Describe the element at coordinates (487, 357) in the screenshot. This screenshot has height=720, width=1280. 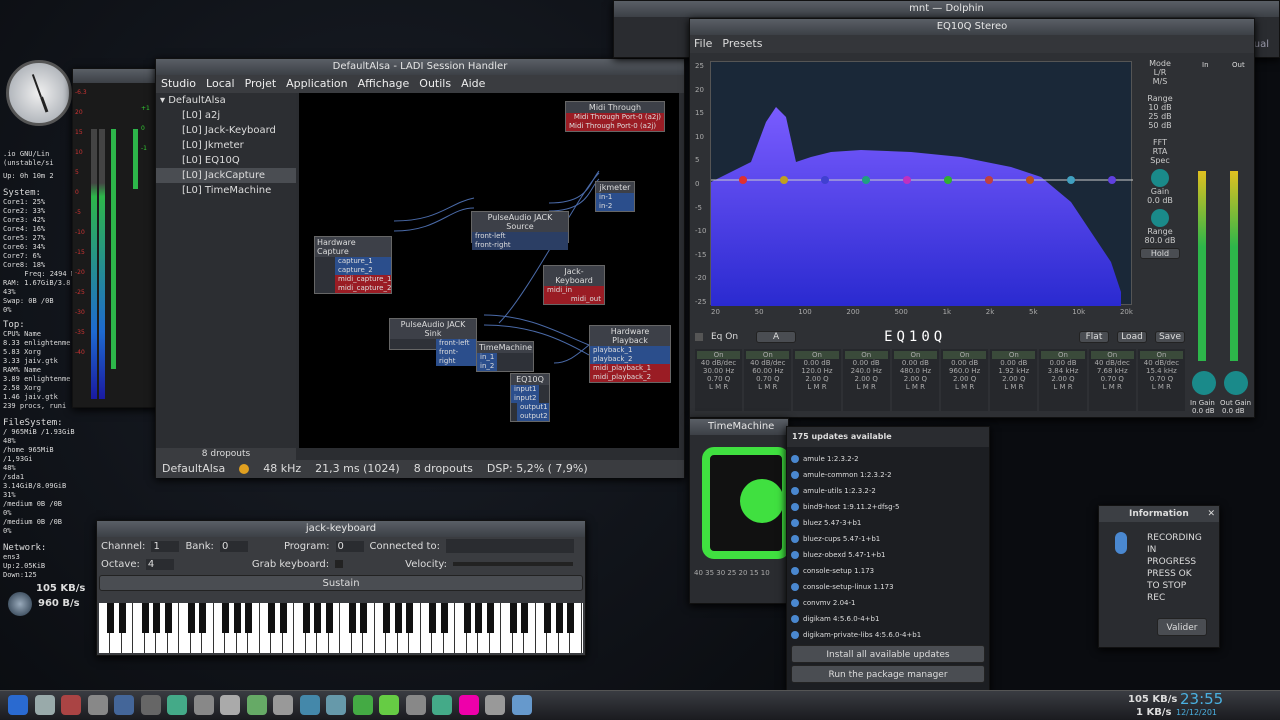
I see `port: in_1` at that location.